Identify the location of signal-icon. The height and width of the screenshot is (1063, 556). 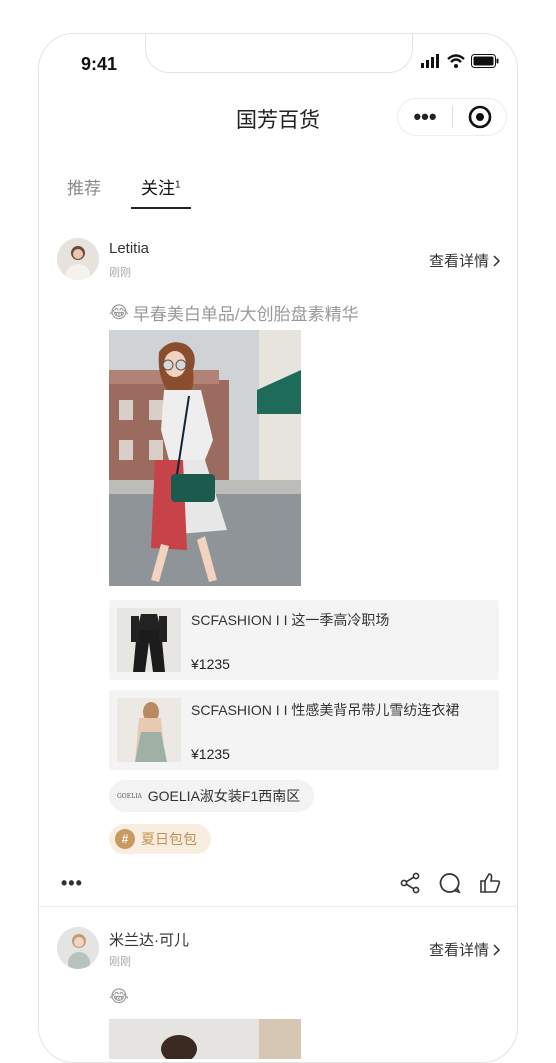
(430, 61).